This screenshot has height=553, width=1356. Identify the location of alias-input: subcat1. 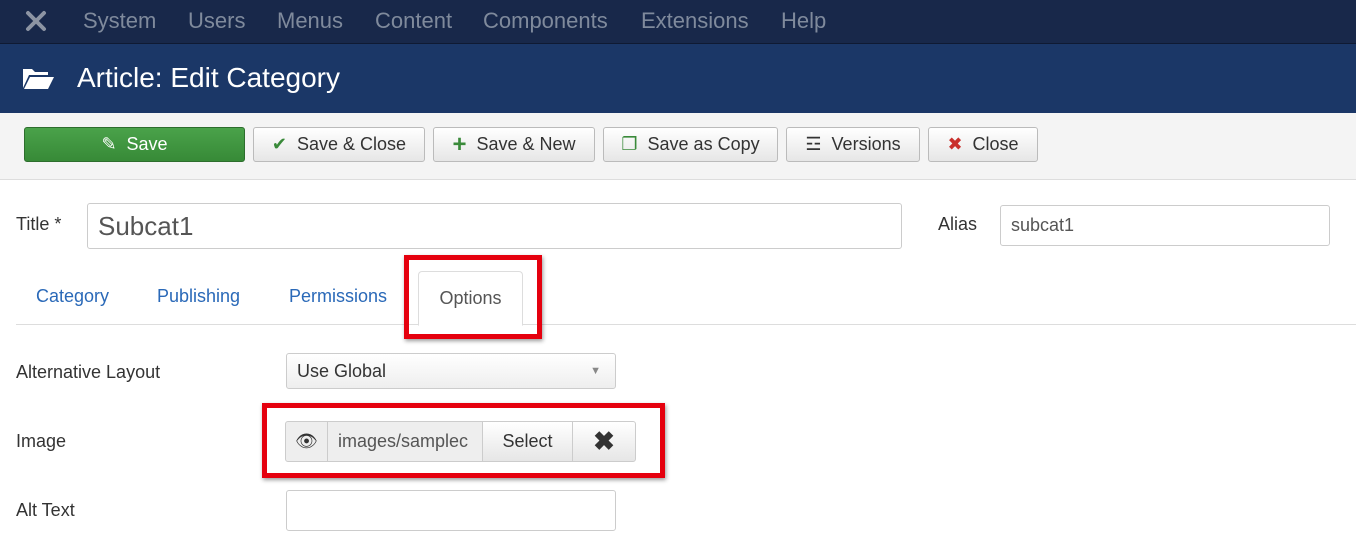
(1165, 225).